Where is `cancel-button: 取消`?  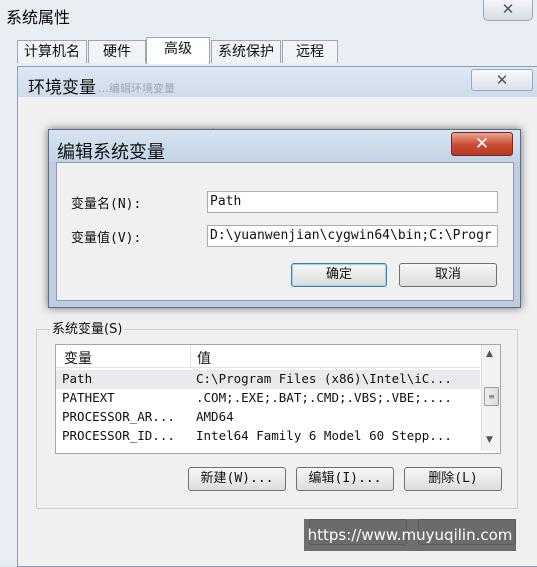
cancel-button: 取消 is located at coordinates (448, 275).